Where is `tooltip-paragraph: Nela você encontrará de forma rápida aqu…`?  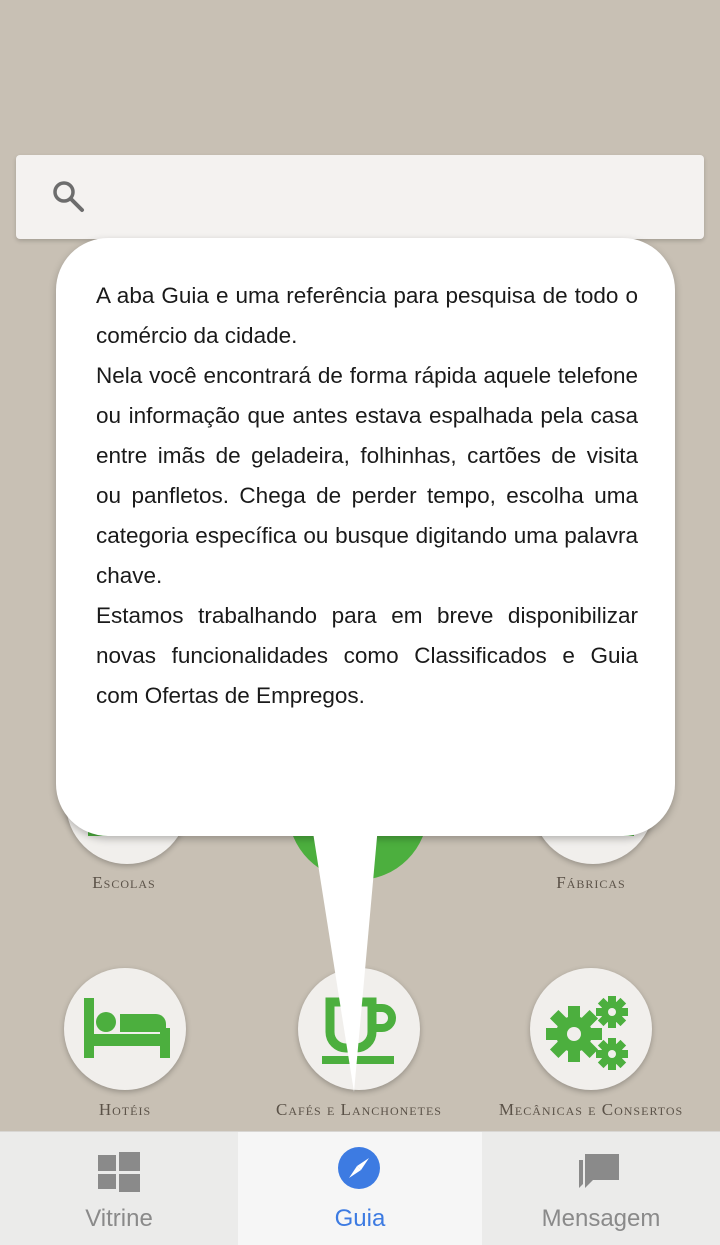
tooltip-paragraph: Nela você encontrará de forma rápida aqu… is located at coordinates (367, 475).